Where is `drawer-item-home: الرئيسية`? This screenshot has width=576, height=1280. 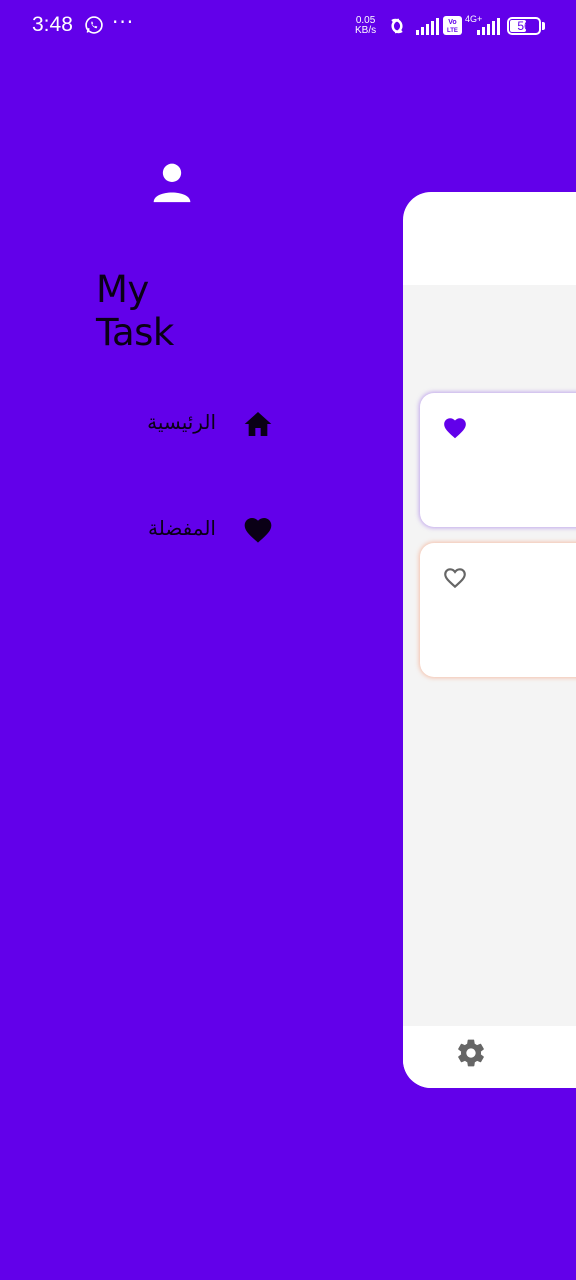
drawer-item-home: الرئيسية is located at coordinates (200, 426).